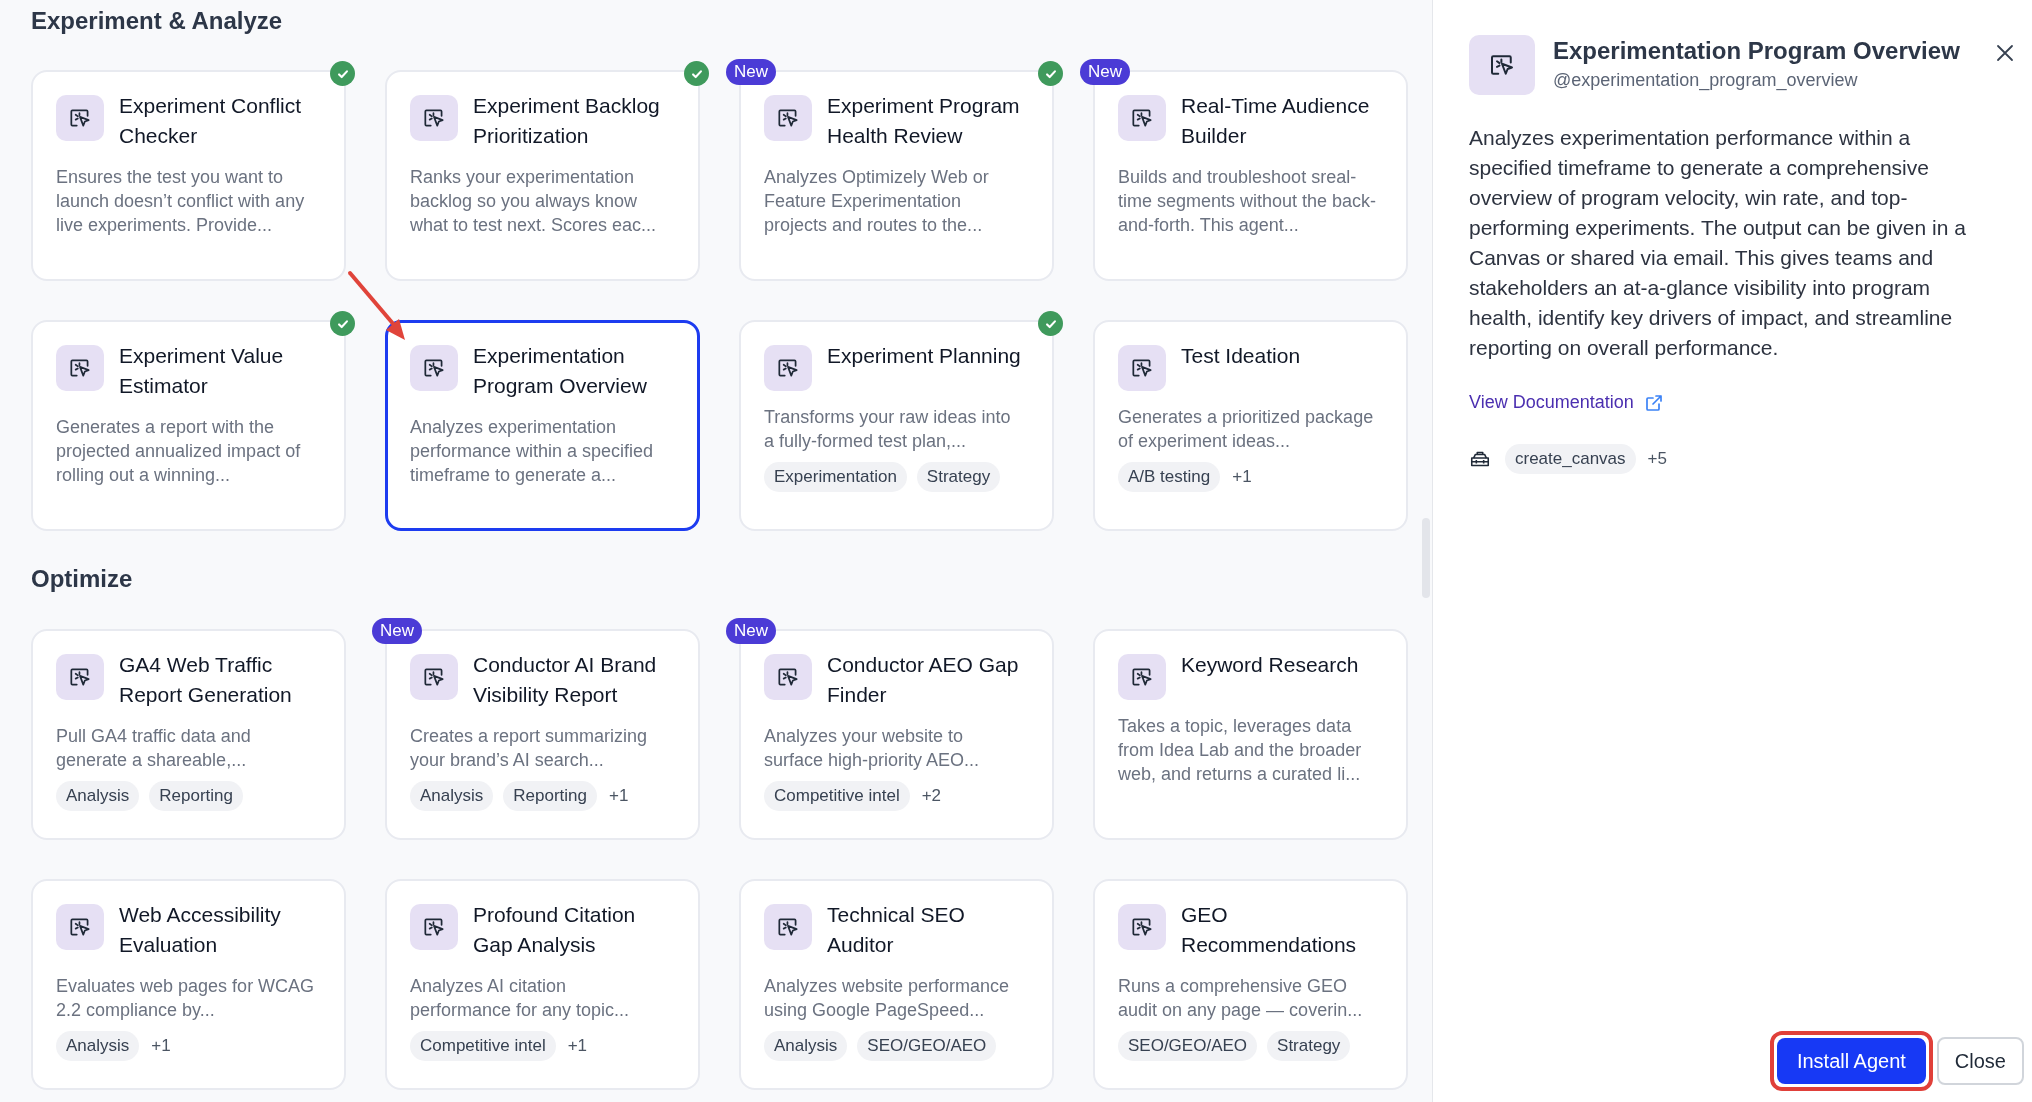 This screenshot has height=1102, width=2032. I want to click on card-title: Conductor AI Brand Visibility Report, so click(565, 680).